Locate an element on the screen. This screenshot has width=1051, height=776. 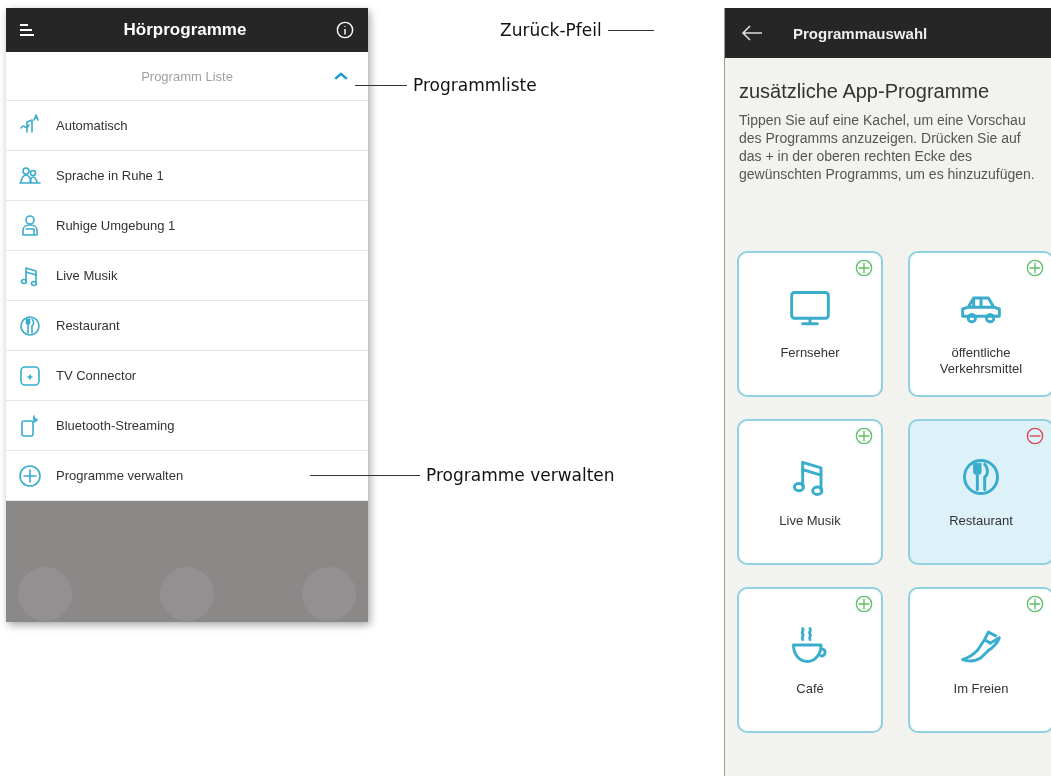
program-list-item: Bluetooth-Streaming is located at coordinates (187, 426).